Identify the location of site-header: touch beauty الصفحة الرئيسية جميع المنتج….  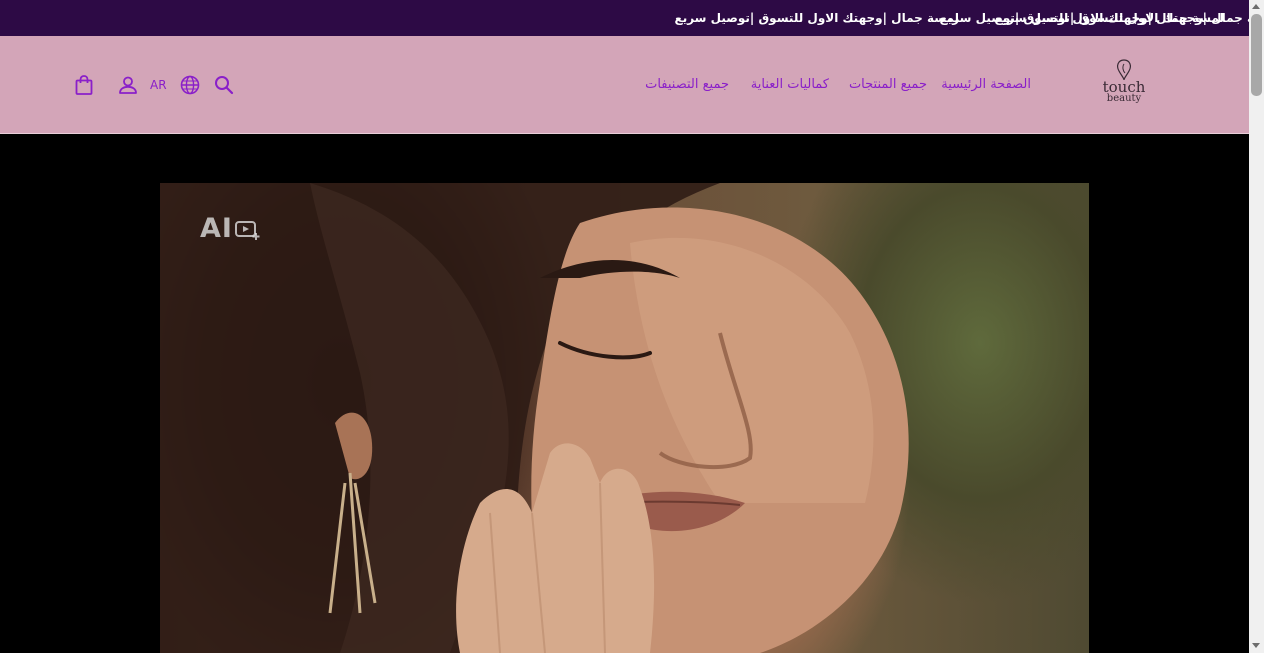
(624, 85).